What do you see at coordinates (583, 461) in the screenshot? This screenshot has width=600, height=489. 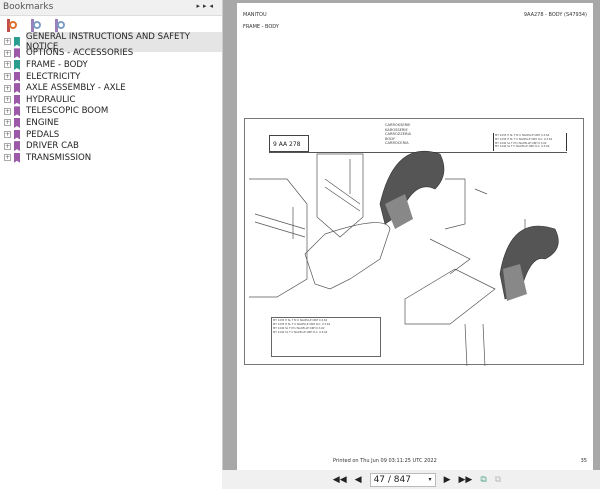 I see `page-number: 35` at bounding box center [583, 461].